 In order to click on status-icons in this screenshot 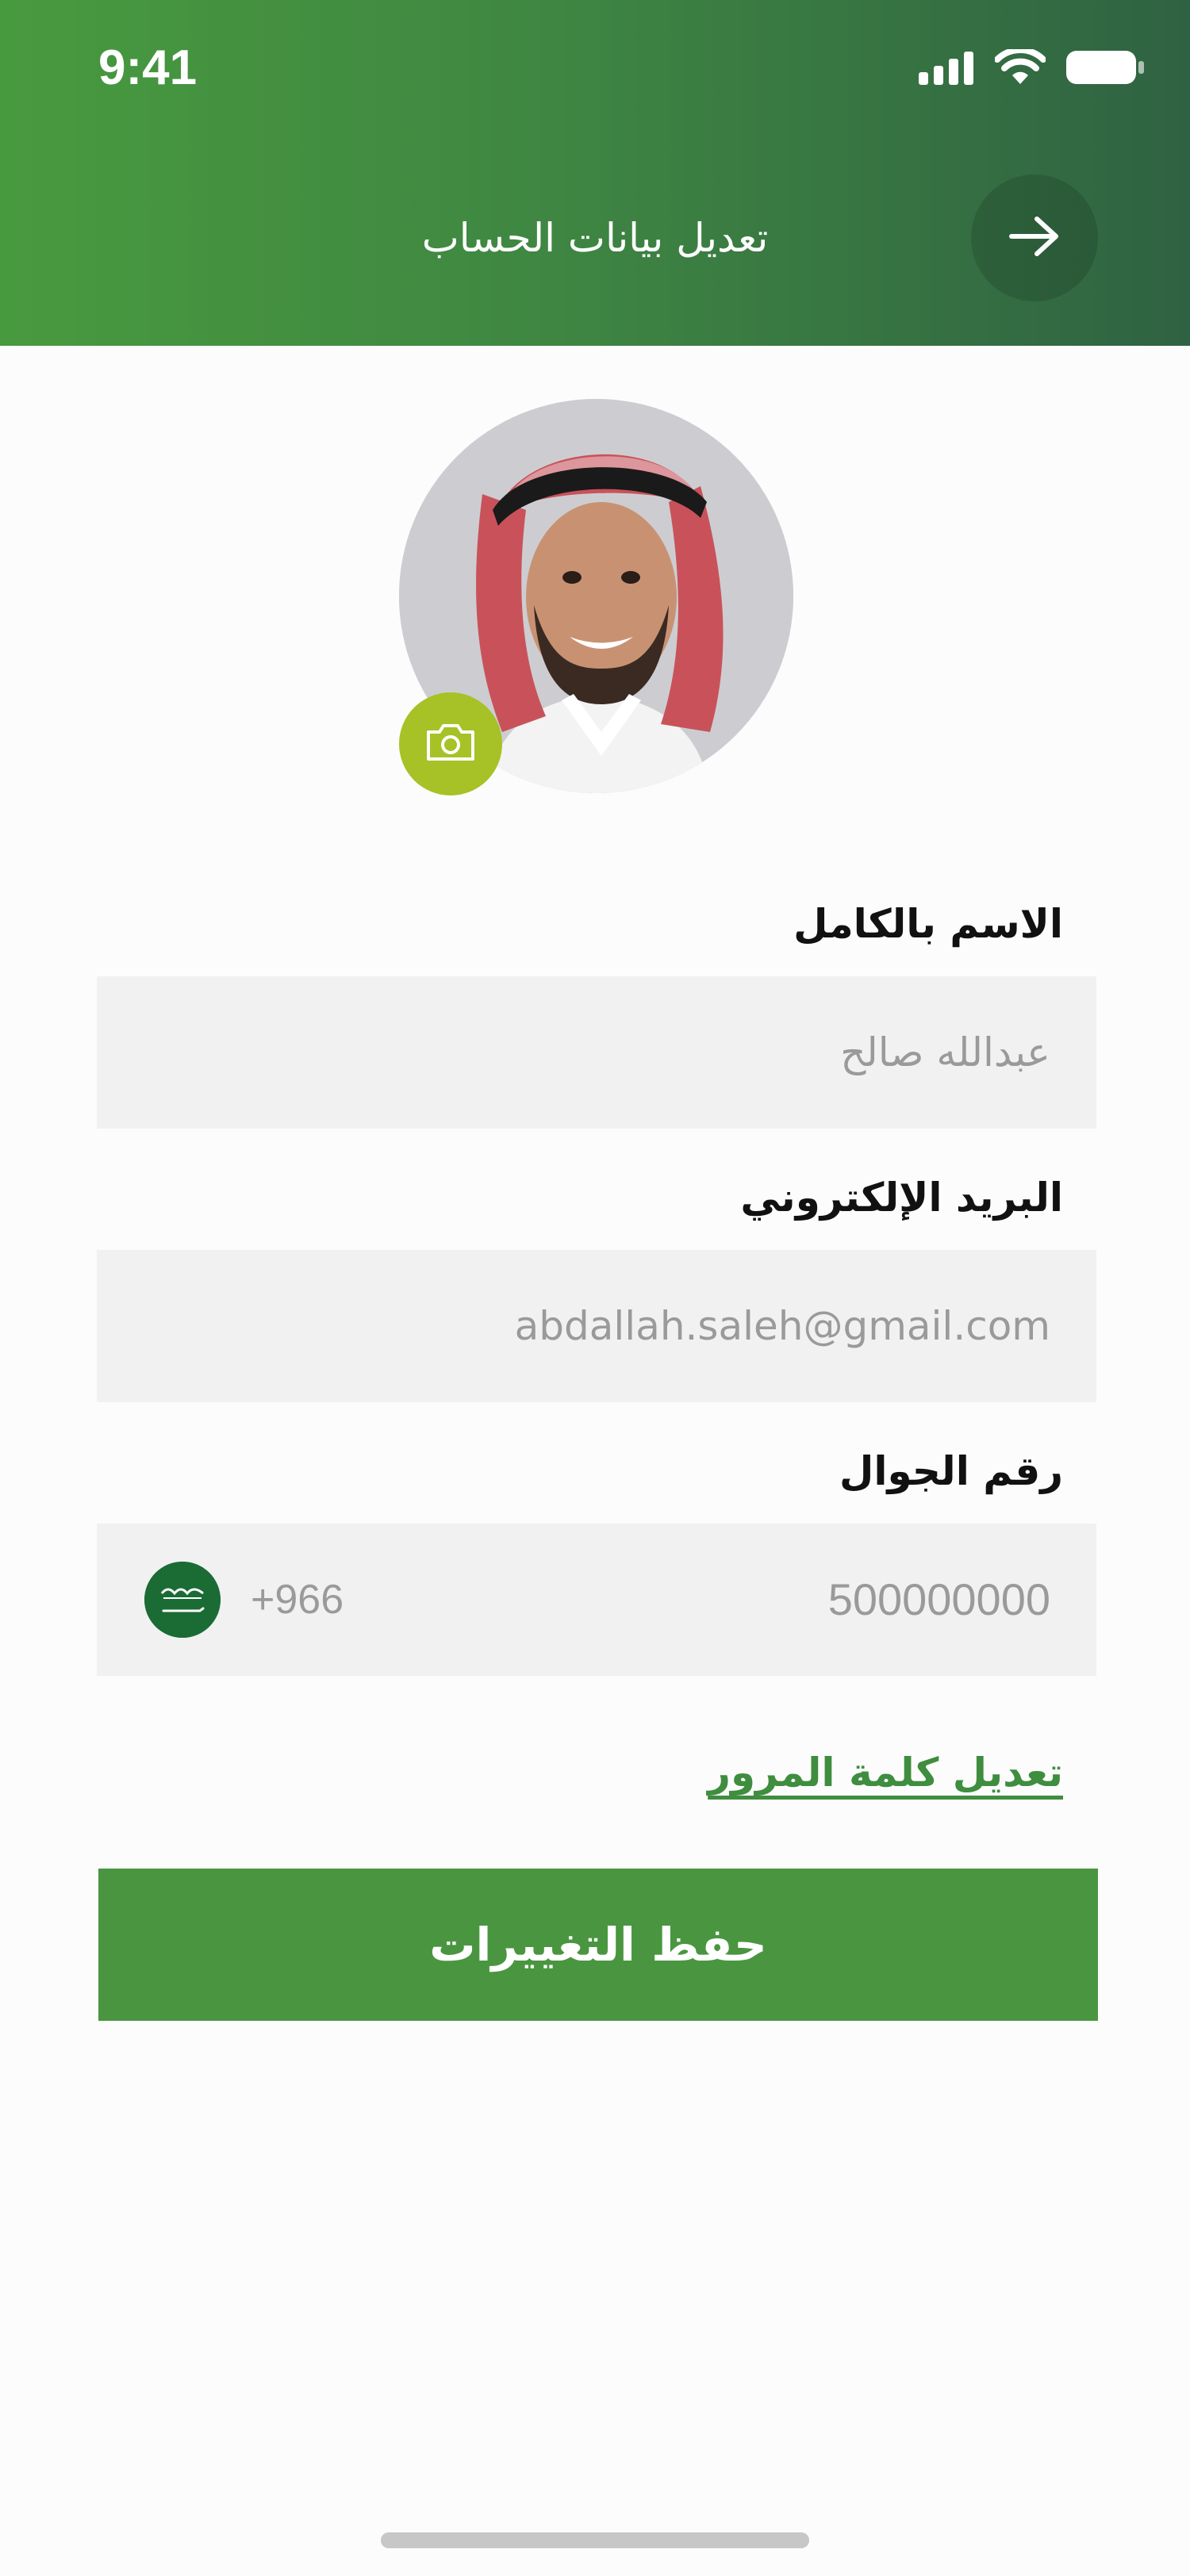, I will do `click(1032, 68)`.